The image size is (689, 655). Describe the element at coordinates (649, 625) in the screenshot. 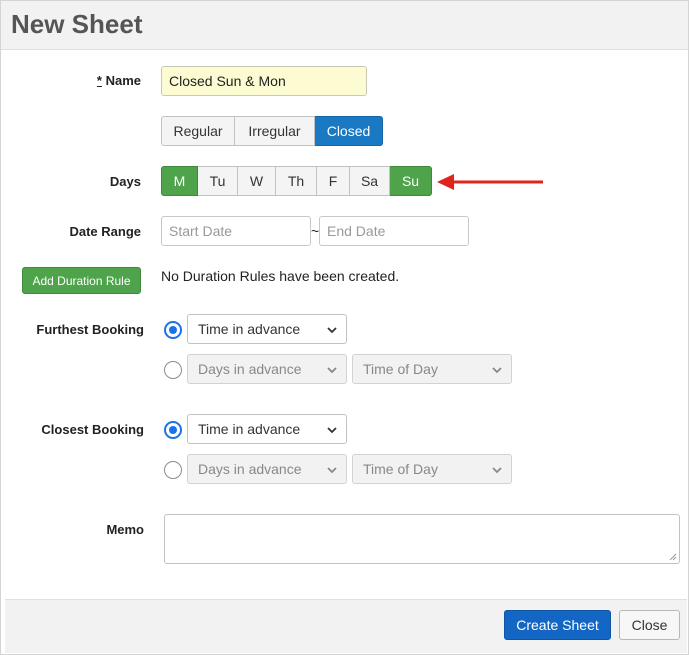

I see `close-button: Close` at that location.